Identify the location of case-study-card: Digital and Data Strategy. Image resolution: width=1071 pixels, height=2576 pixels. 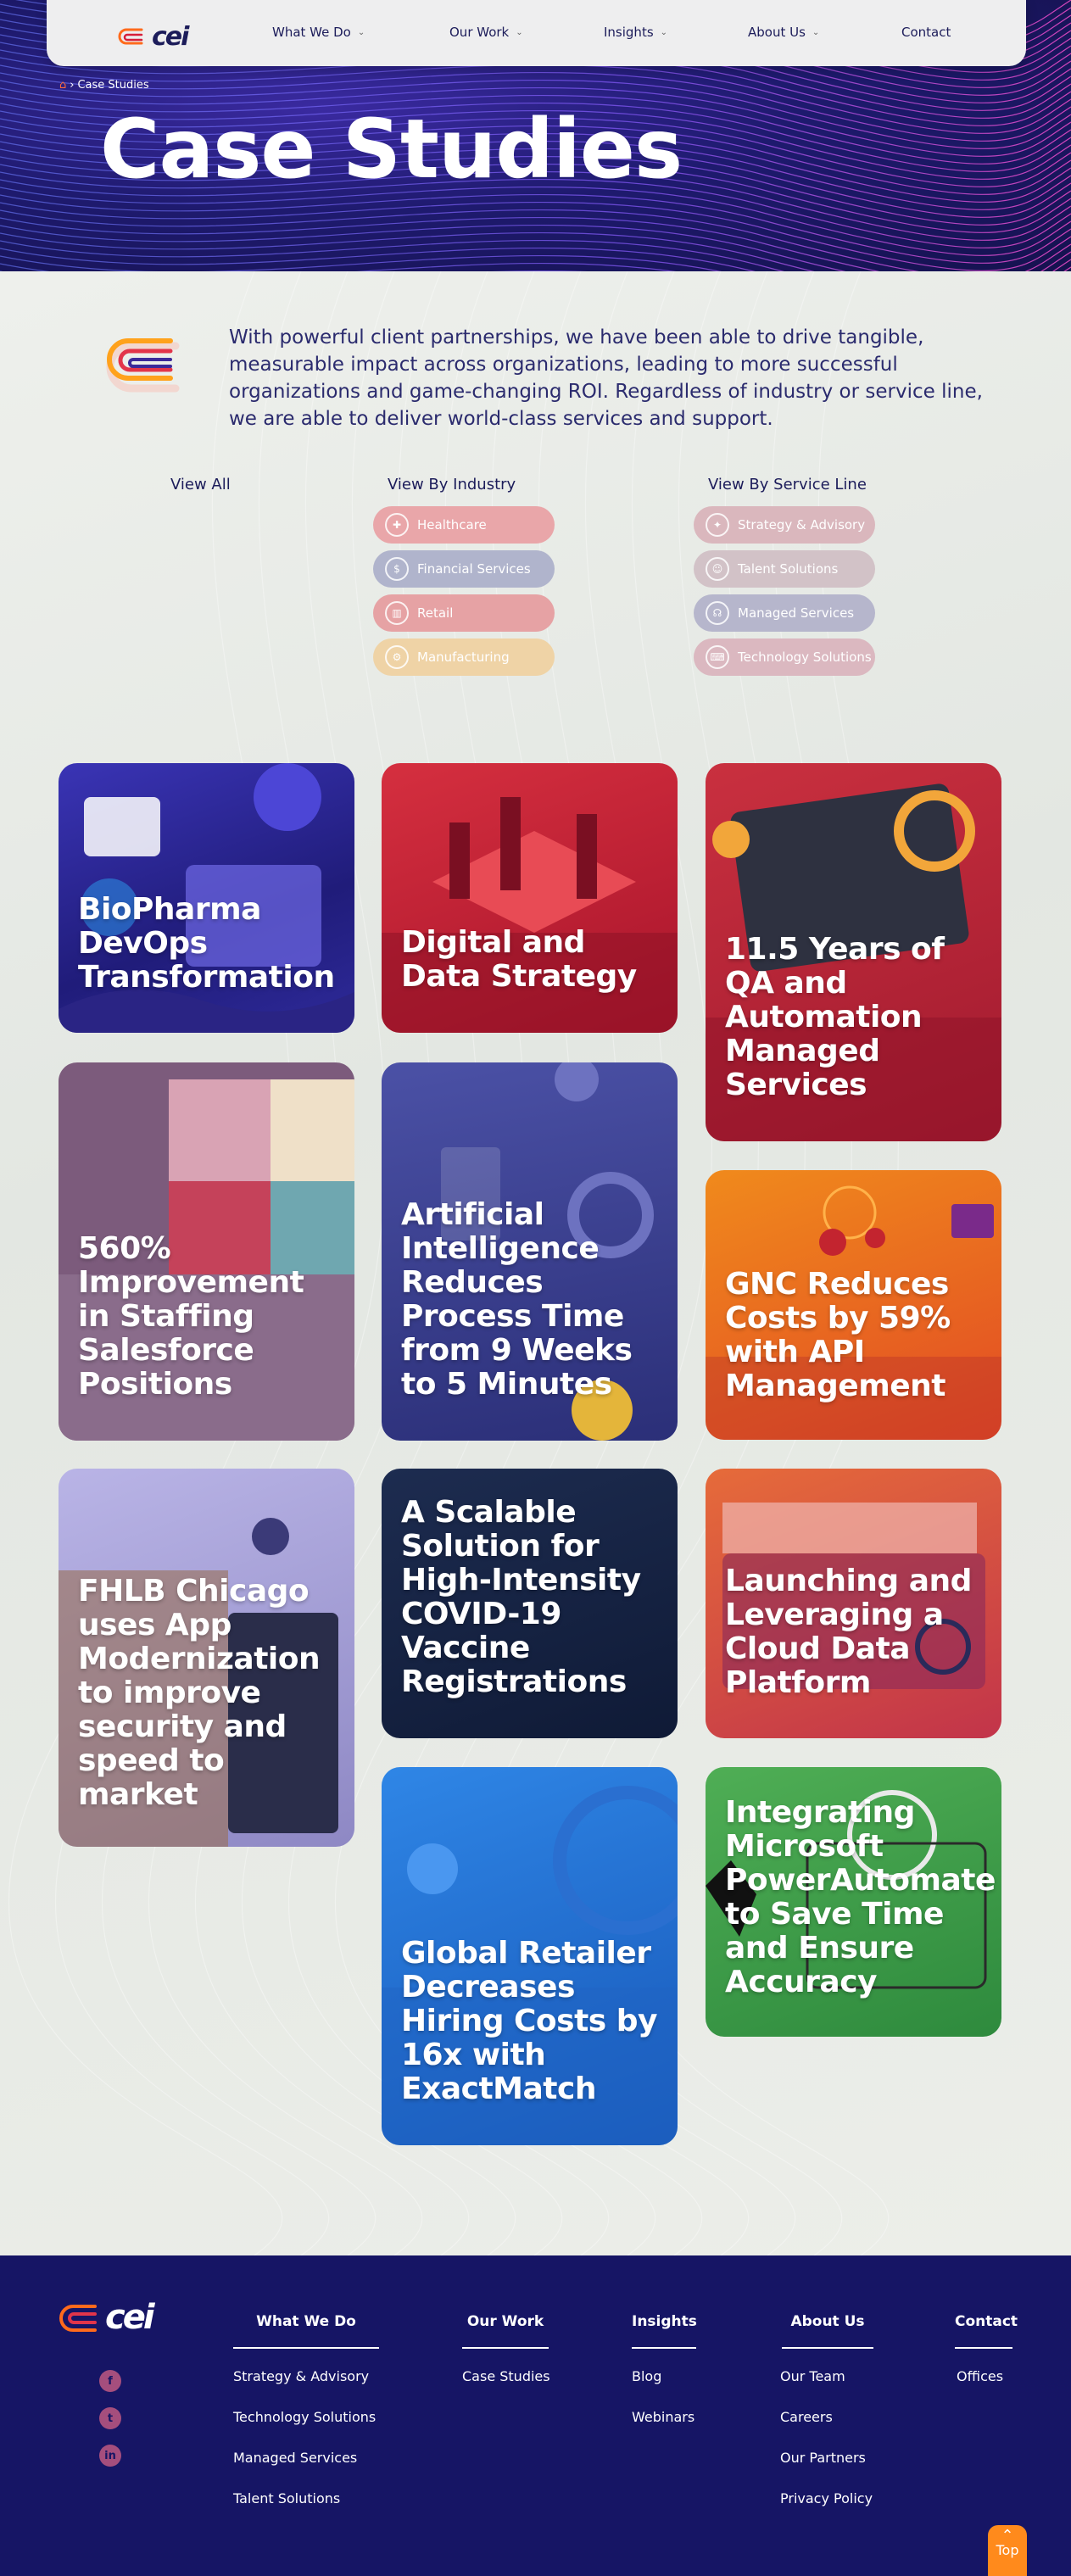
(530, 898).